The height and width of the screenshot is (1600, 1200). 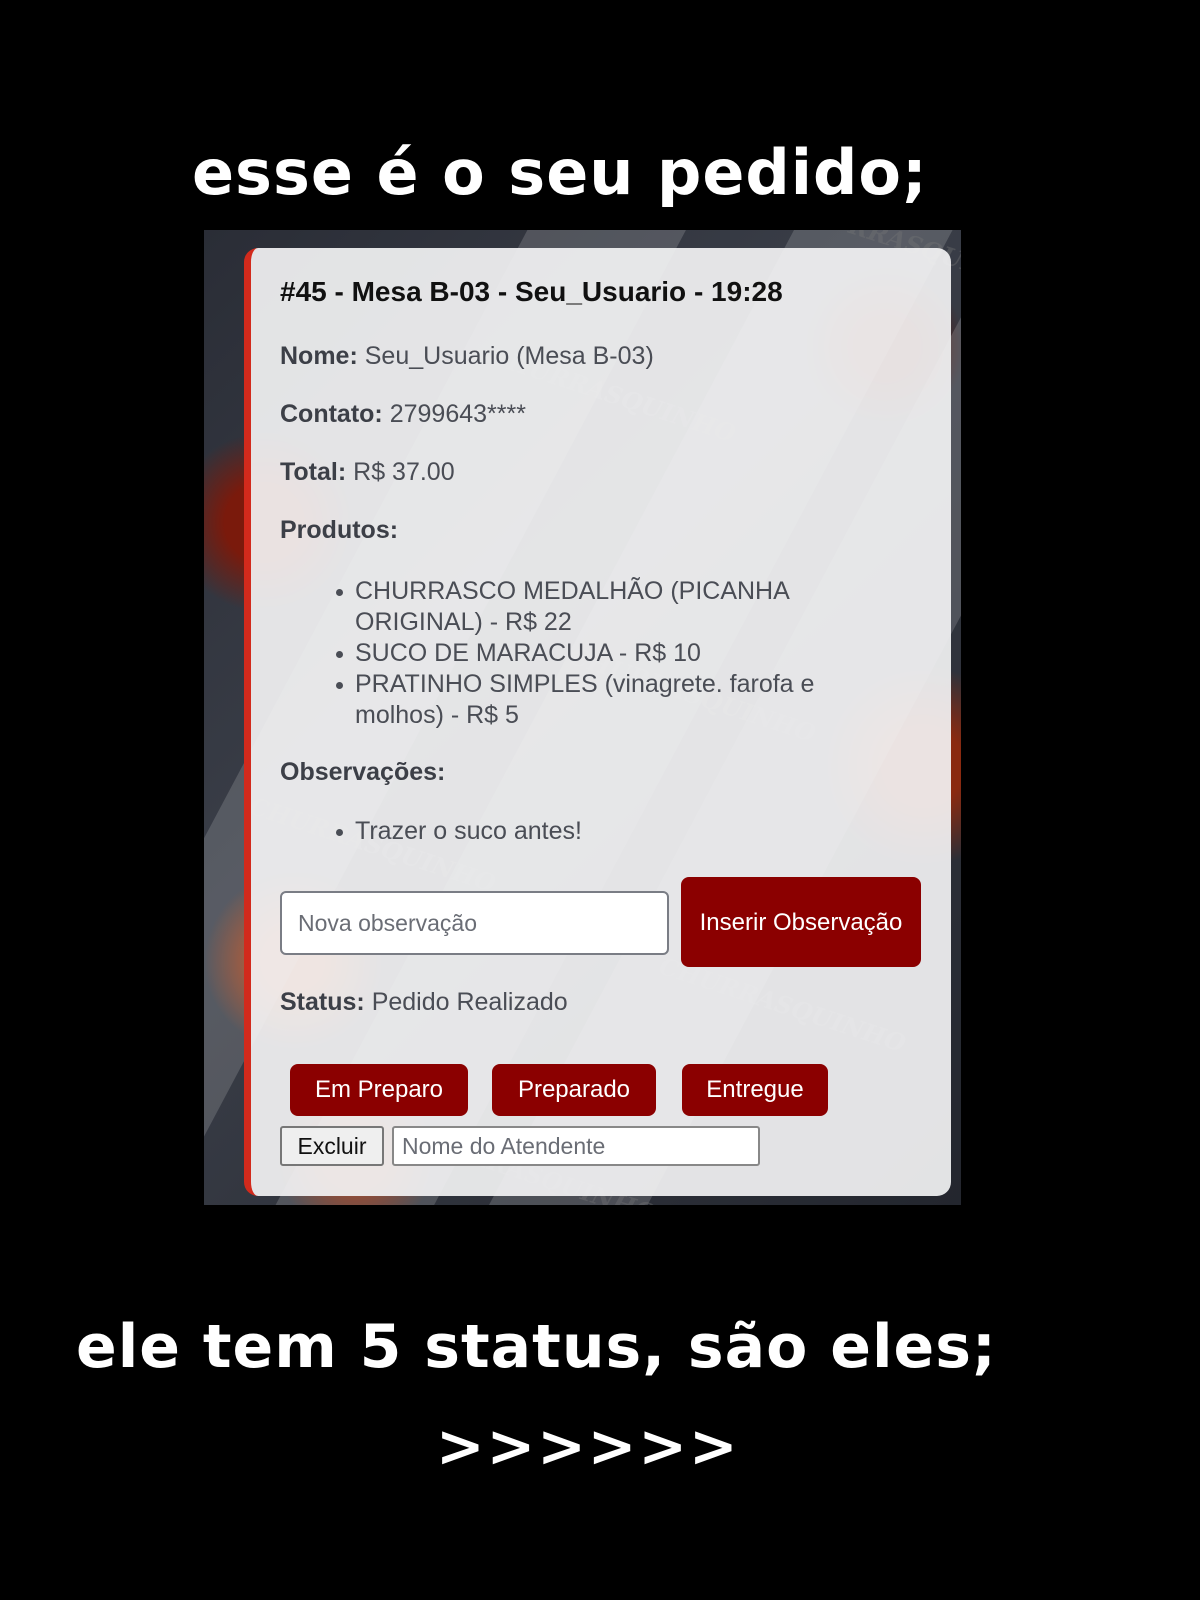 What do you see at coordinates (588, 1446) in the screenshot?
I see `caption-arrows: >>>>>>` at bounding box center [588, 1446].